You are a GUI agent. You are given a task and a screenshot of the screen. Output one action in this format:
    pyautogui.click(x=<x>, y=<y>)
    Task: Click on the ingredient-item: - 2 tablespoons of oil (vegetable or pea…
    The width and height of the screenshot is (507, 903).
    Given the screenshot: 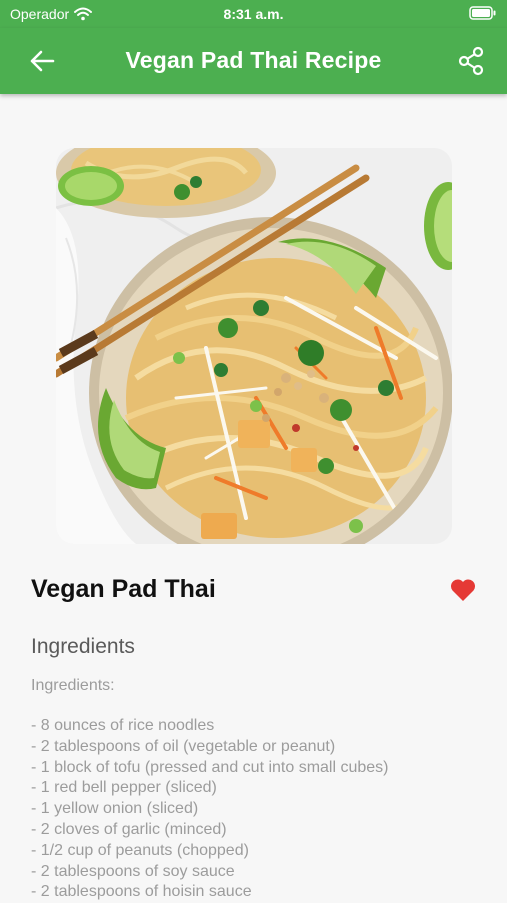 What is the action you would take?
    pyautogui.click(x=183, y=746)
    